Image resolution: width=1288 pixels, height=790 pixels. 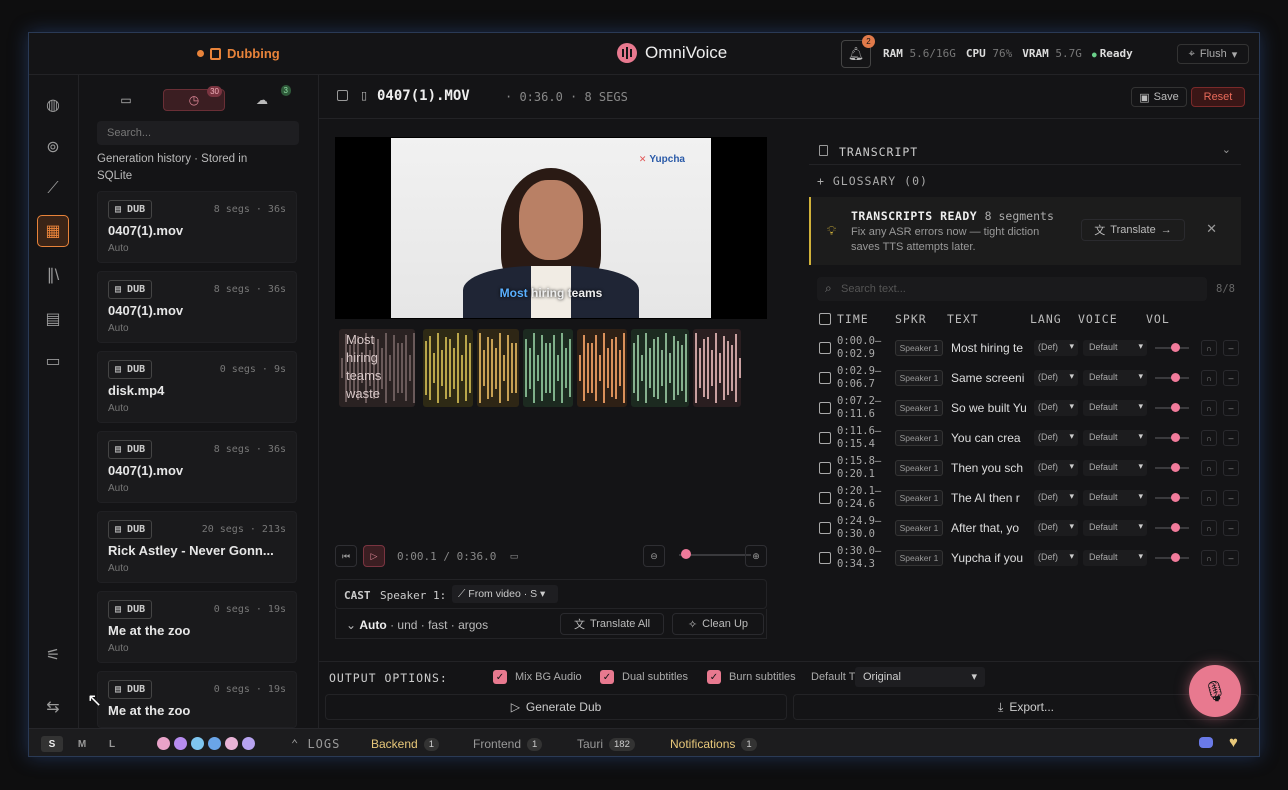 What do you see at coordinates (112, 744) in the screenshot?
I see `size-large-button: L` at bounding box center [112, 744].